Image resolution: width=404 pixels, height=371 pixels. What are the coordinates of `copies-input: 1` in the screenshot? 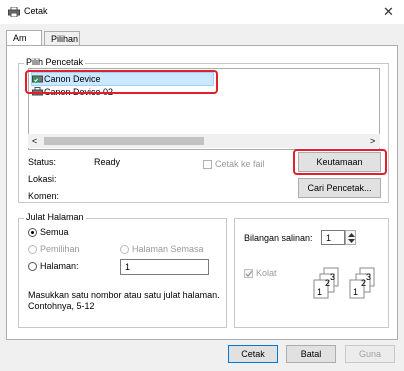 It's located at (333, 237).